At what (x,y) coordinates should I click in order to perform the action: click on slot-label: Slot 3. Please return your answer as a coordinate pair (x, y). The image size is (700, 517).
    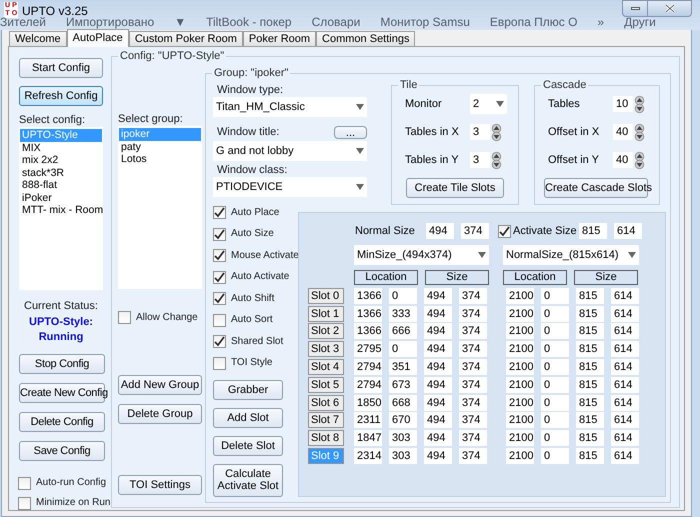
    Looking at the image, I should click on (326, 349).